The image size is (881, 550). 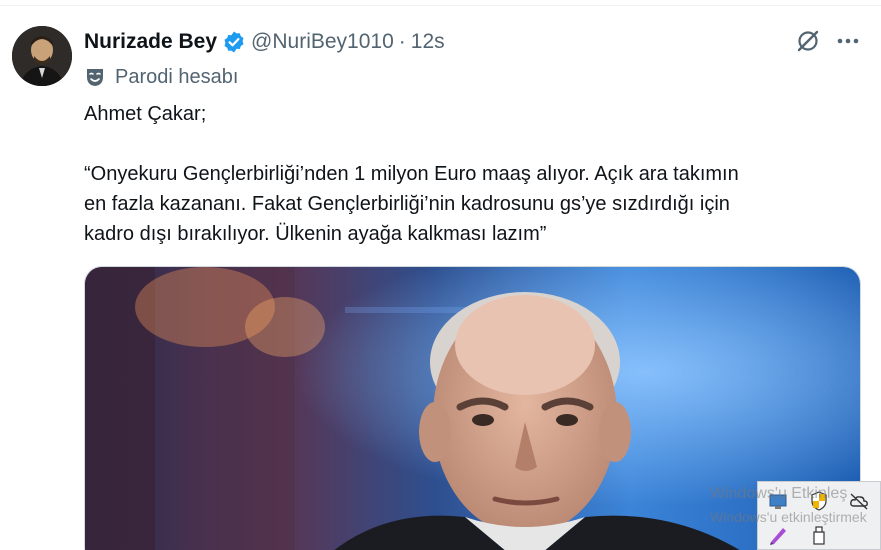 I want to click on network-icon, so click(x=778, y=501).